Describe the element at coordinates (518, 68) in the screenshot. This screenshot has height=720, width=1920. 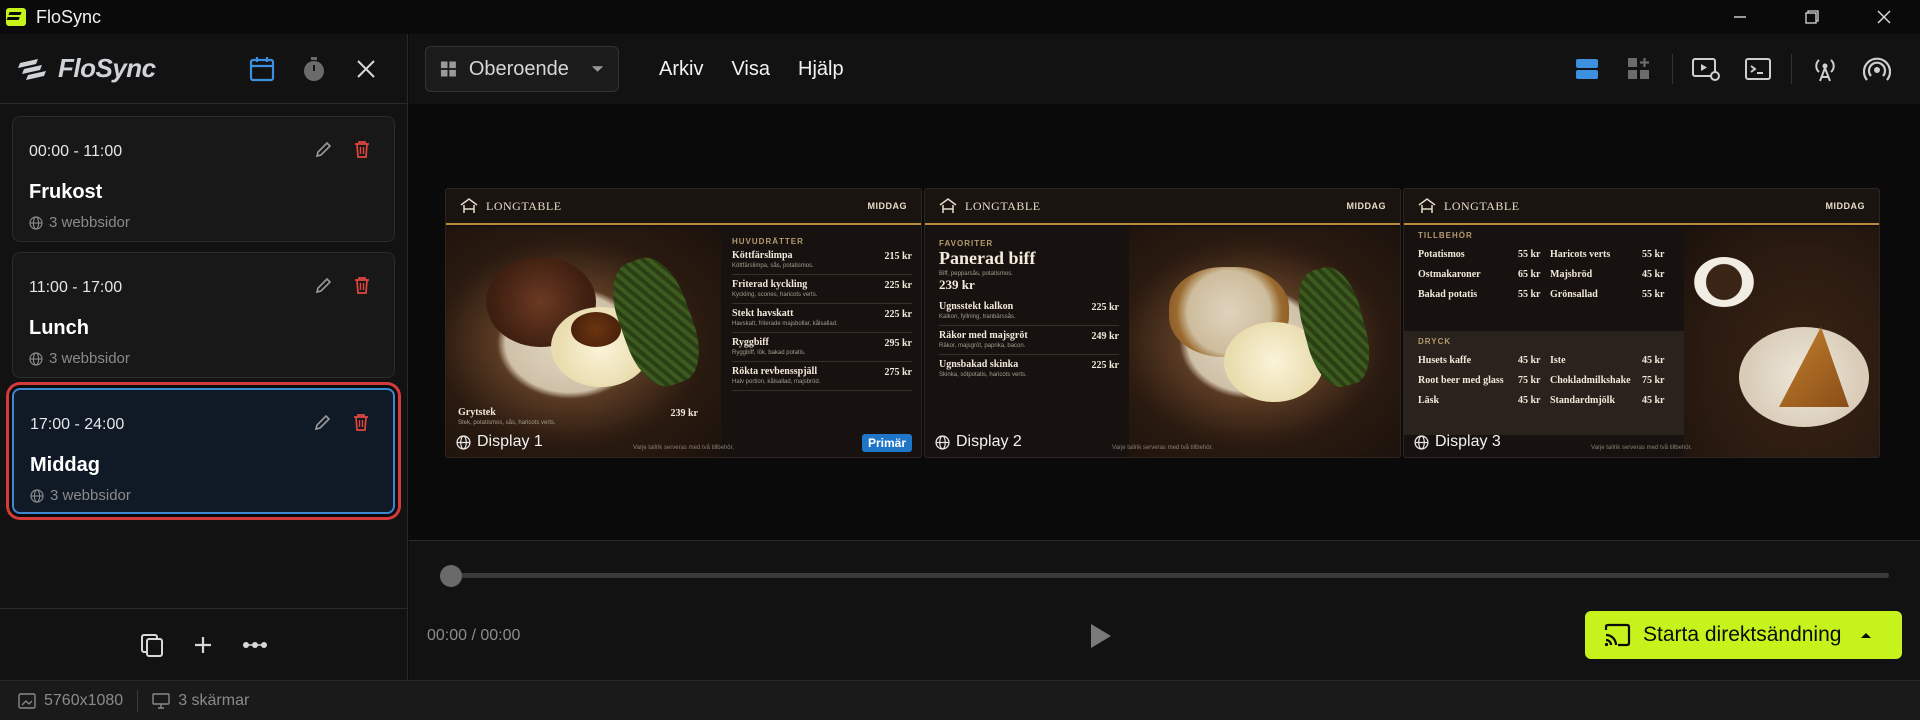
I see `layout-mode-value: Oberoende` at that location.